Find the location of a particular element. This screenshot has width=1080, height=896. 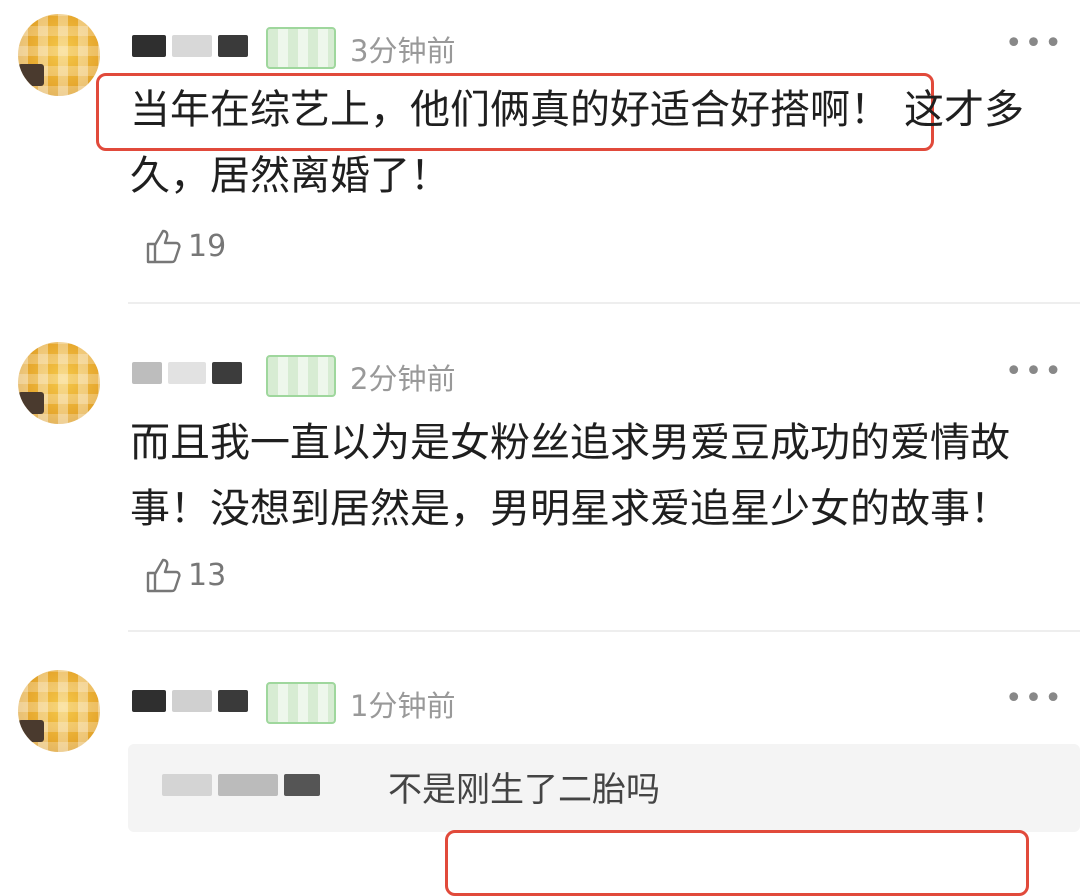

comment-text: 当年在综艺上，他们俩真的好适合好搭啊！ 这才多 久，居然离婚了！ is located at coordinates (600, 143).